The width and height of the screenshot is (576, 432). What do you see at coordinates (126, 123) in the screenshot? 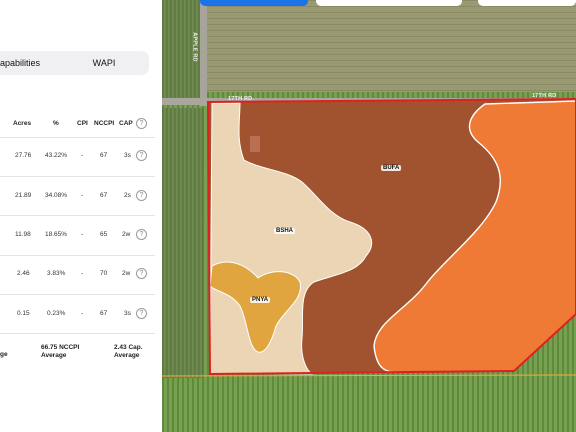
I see `header-cap: CAP` at bounding box center [126, 123].